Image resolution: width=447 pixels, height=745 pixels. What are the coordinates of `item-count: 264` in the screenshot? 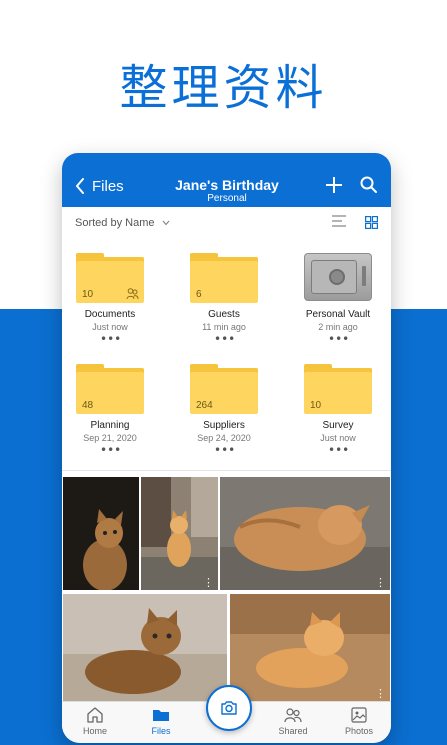 It's located at (204, 405).